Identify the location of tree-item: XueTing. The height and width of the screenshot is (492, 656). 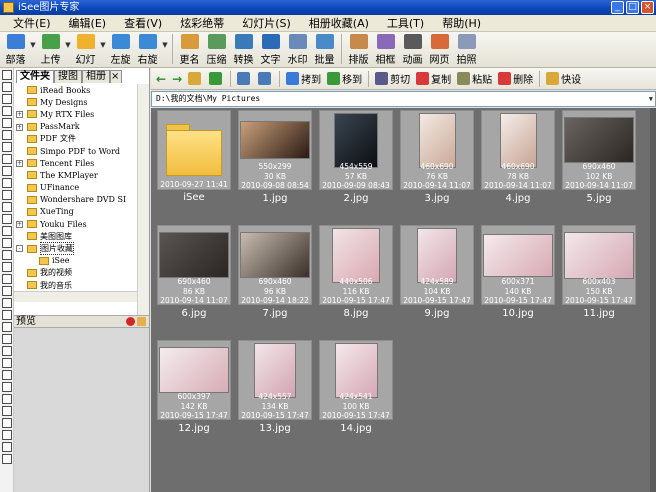
(75, 212).